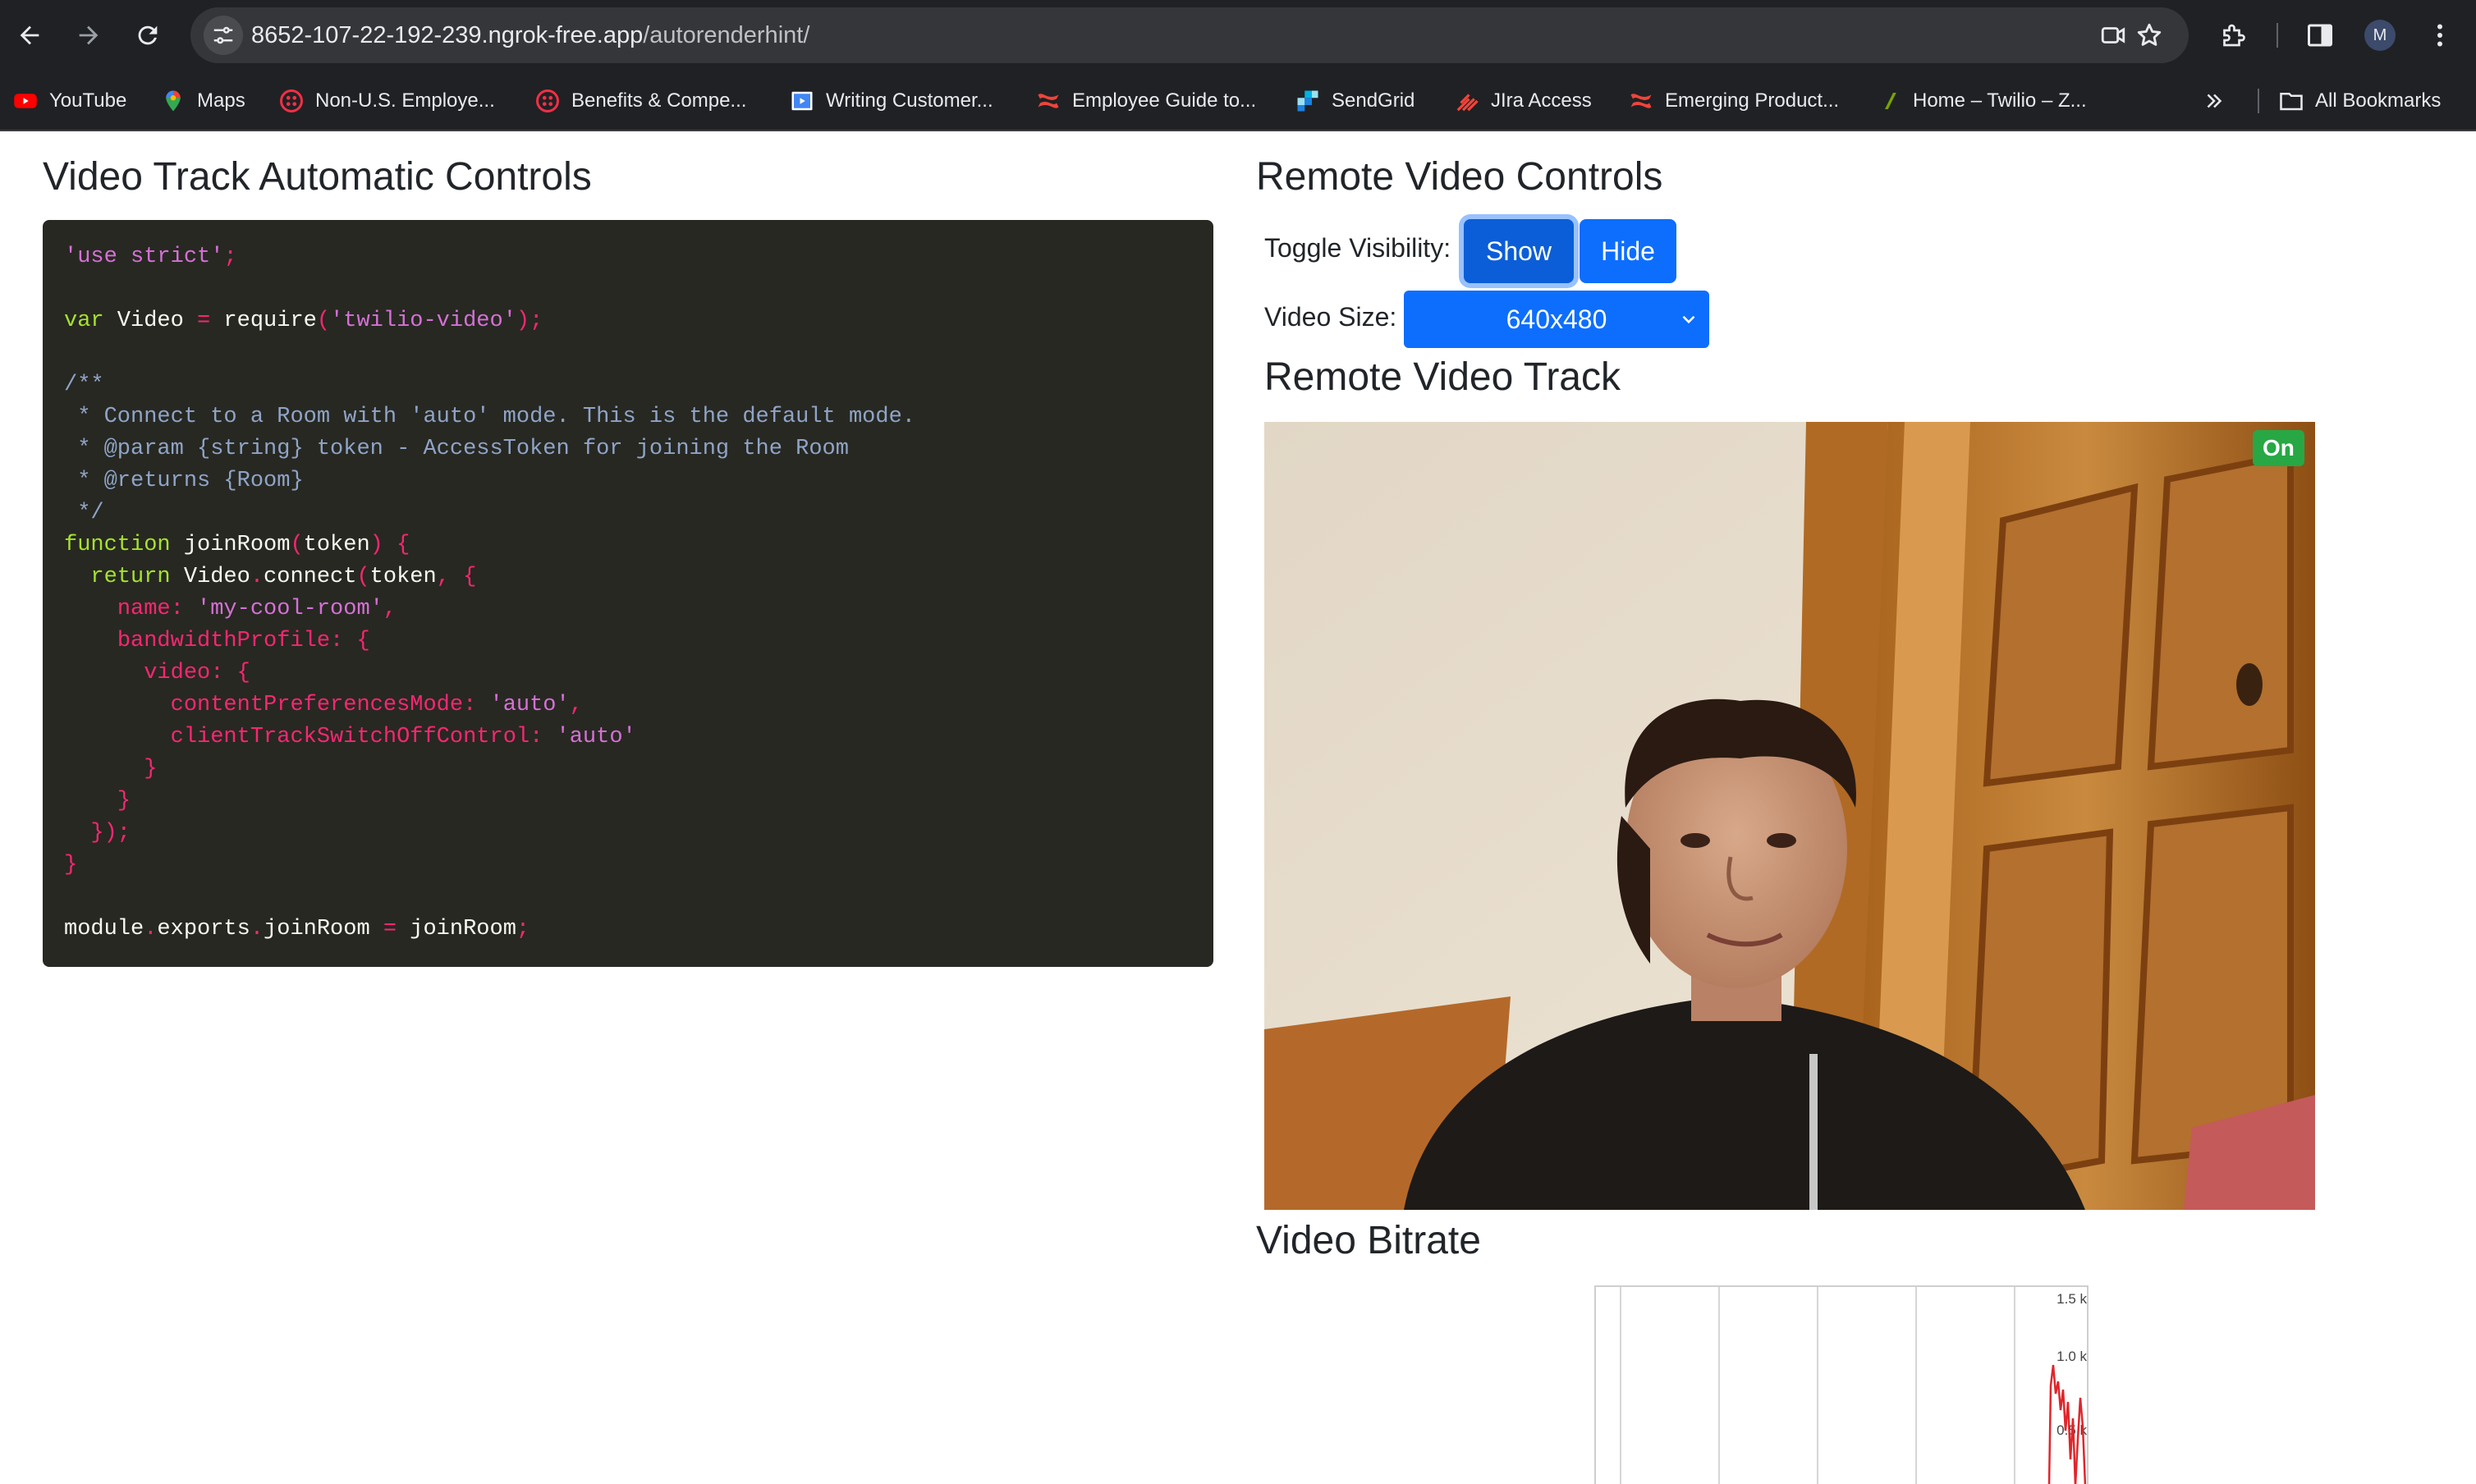  What do you see at coordinates (1628, 251) in the screenshot?
I see `hide-button: Hide` at bounding box center [1628, 251].